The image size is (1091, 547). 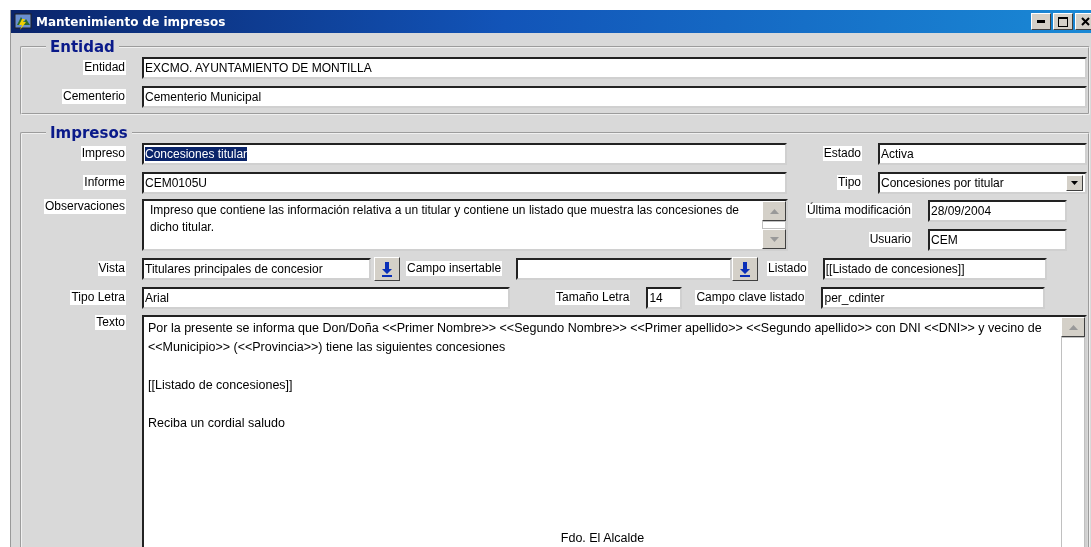 I want to click on text-field, so click(x=624, y=268).